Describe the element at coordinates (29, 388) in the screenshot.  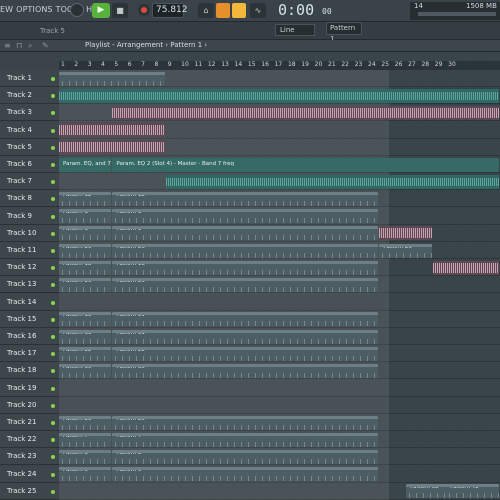
I see `track-header: Track 19` at that location.